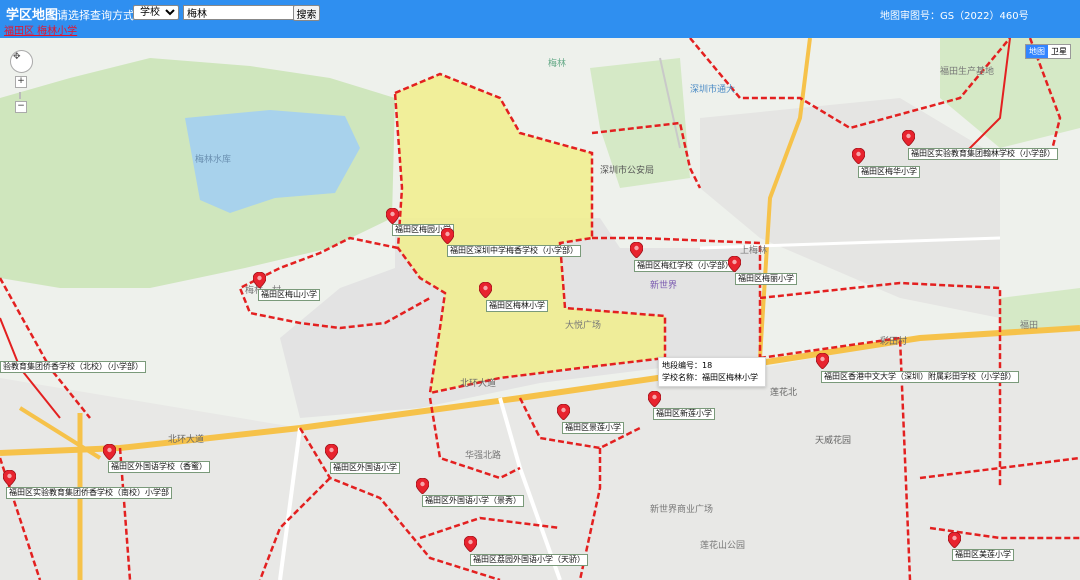  I want to click on map-label: 梅林水库, so click(213, 159).